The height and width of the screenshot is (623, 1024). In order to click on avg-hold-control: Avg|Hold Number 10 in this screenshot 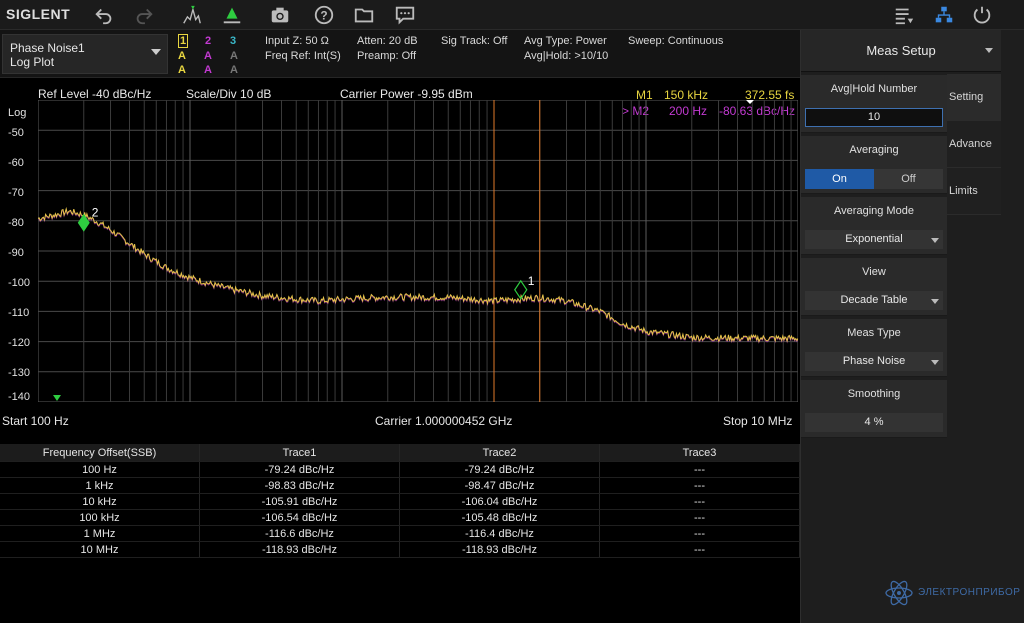, I will do `click(874, 104)`.